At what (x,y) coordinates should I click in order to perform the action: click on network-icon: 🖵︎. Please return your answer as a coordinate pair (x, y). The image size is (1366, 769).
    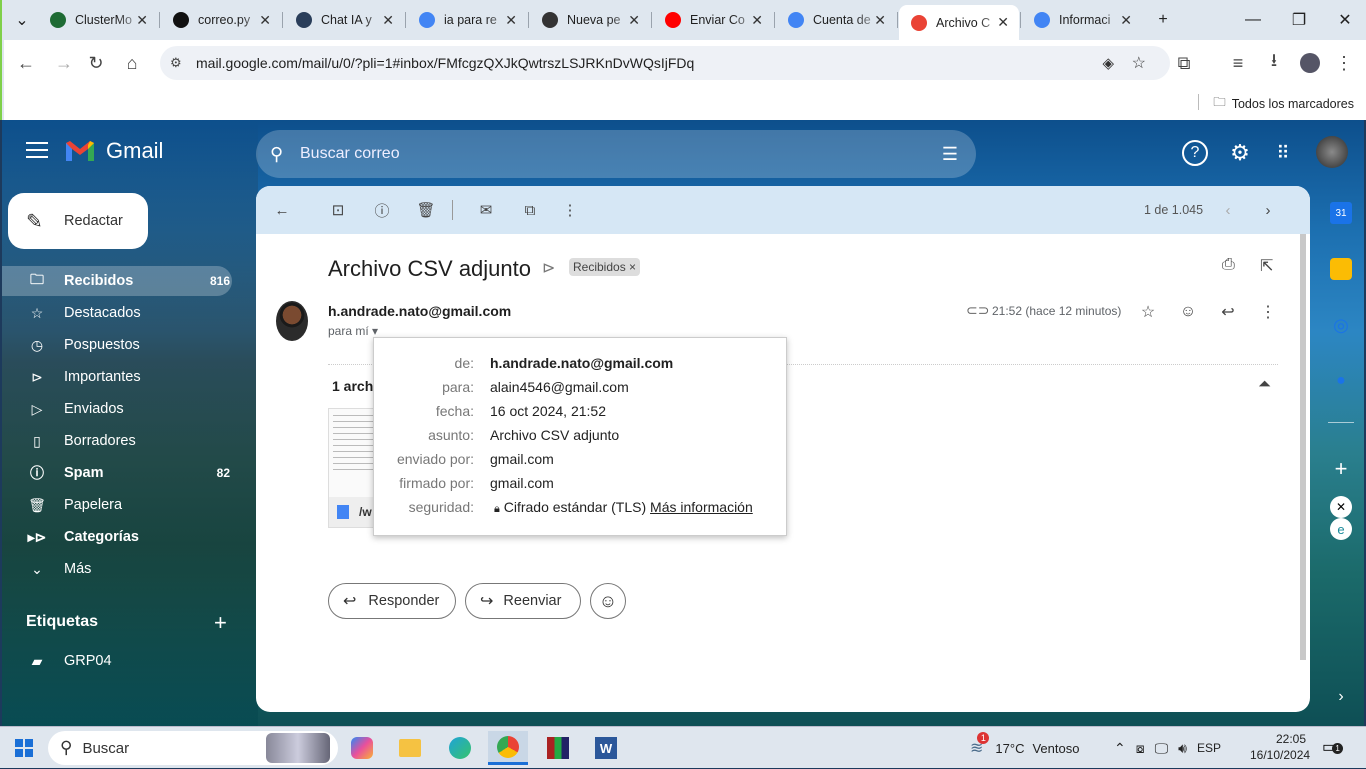
    Looking at the image, I should click on (1162, 748).